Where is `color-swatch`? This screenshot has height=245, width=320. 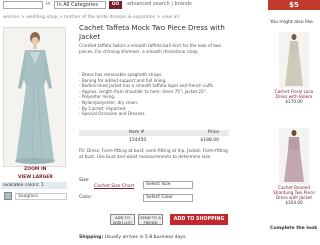
color-swatch is located at coordinates (8, 196).